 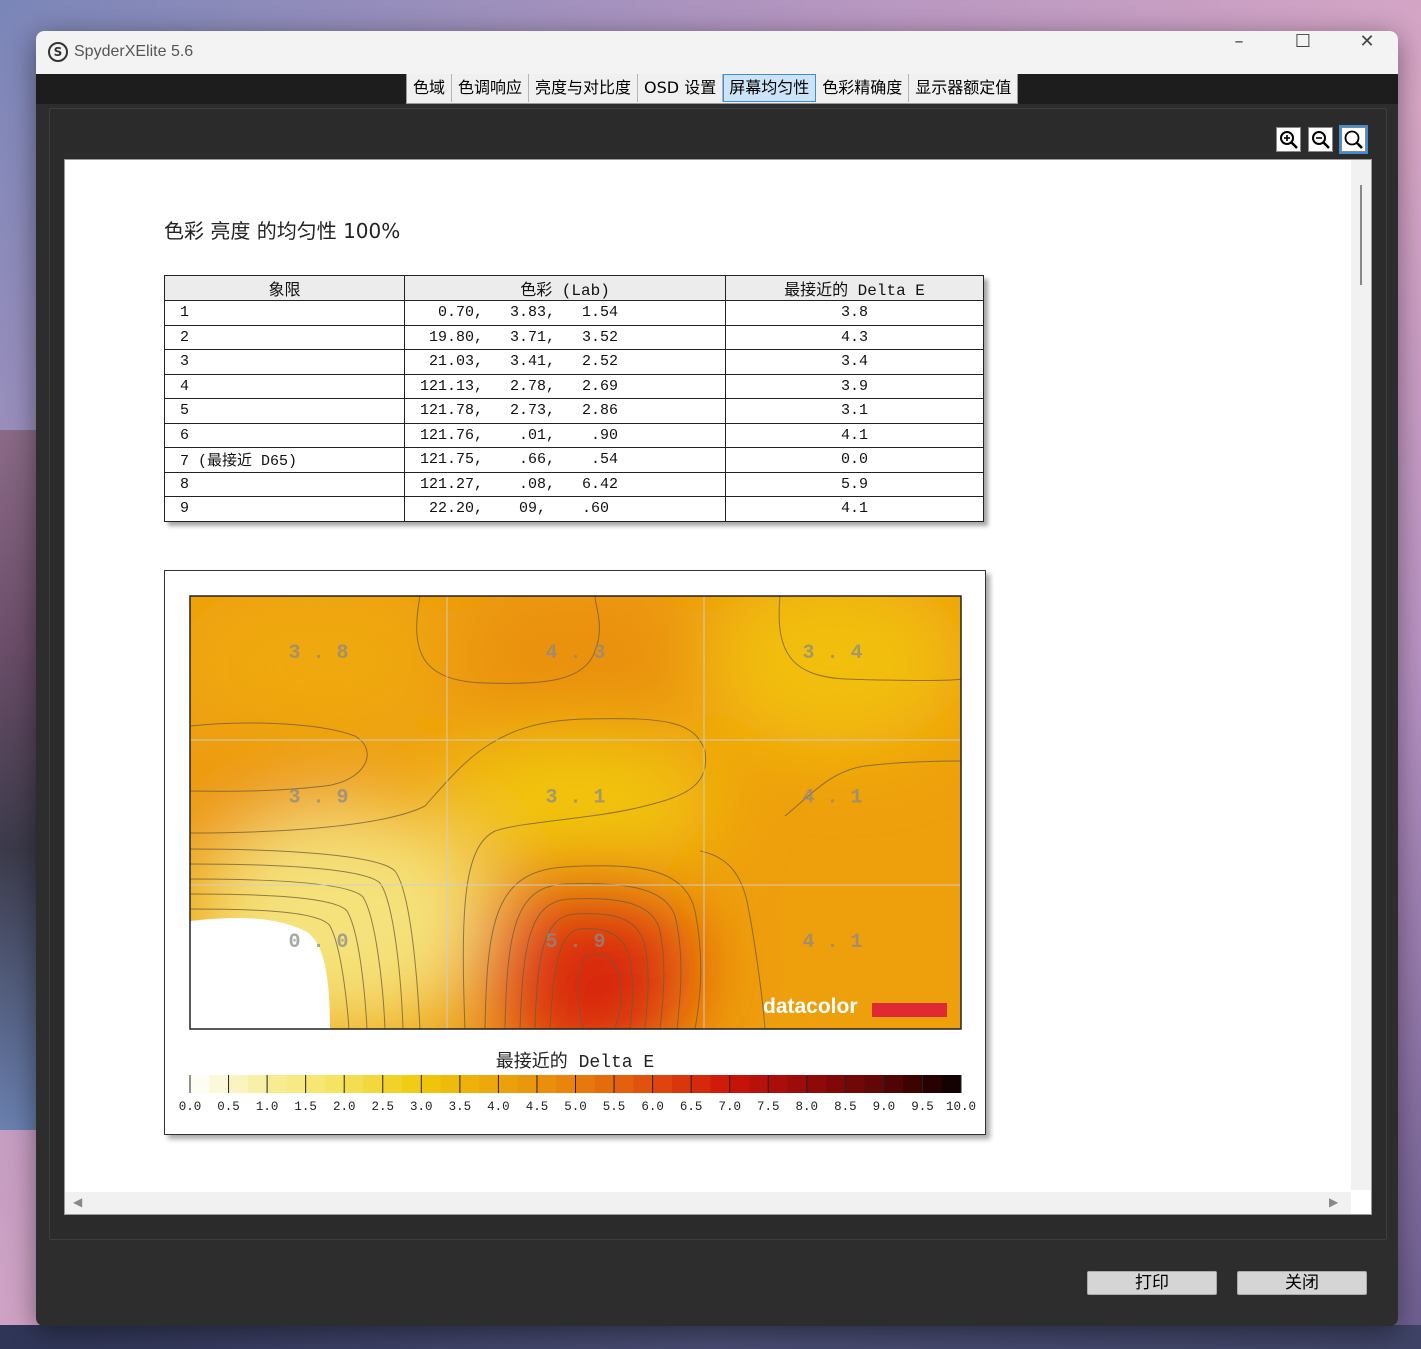 I want to click on col-header-quadrant: 象限, so click(x=284, y=288).